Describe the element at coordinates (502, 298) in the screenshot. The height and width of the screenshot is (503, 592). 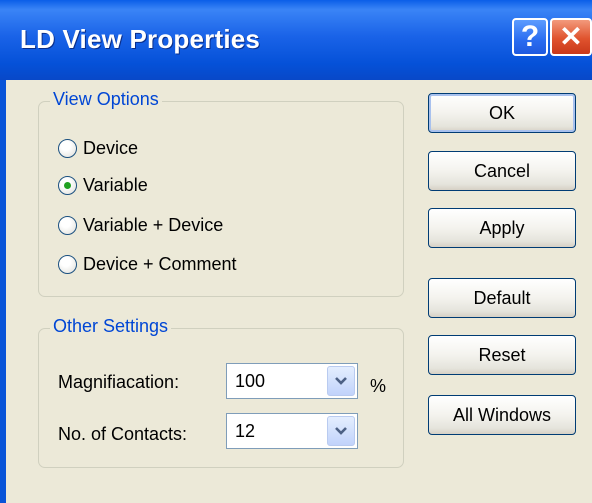
I see `default-button: Default` at that location.